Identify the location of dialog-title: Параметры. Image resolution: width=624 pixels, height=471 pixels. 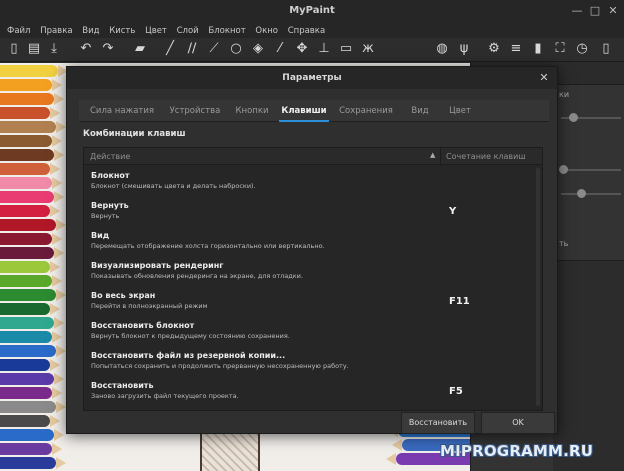
(312, 78).